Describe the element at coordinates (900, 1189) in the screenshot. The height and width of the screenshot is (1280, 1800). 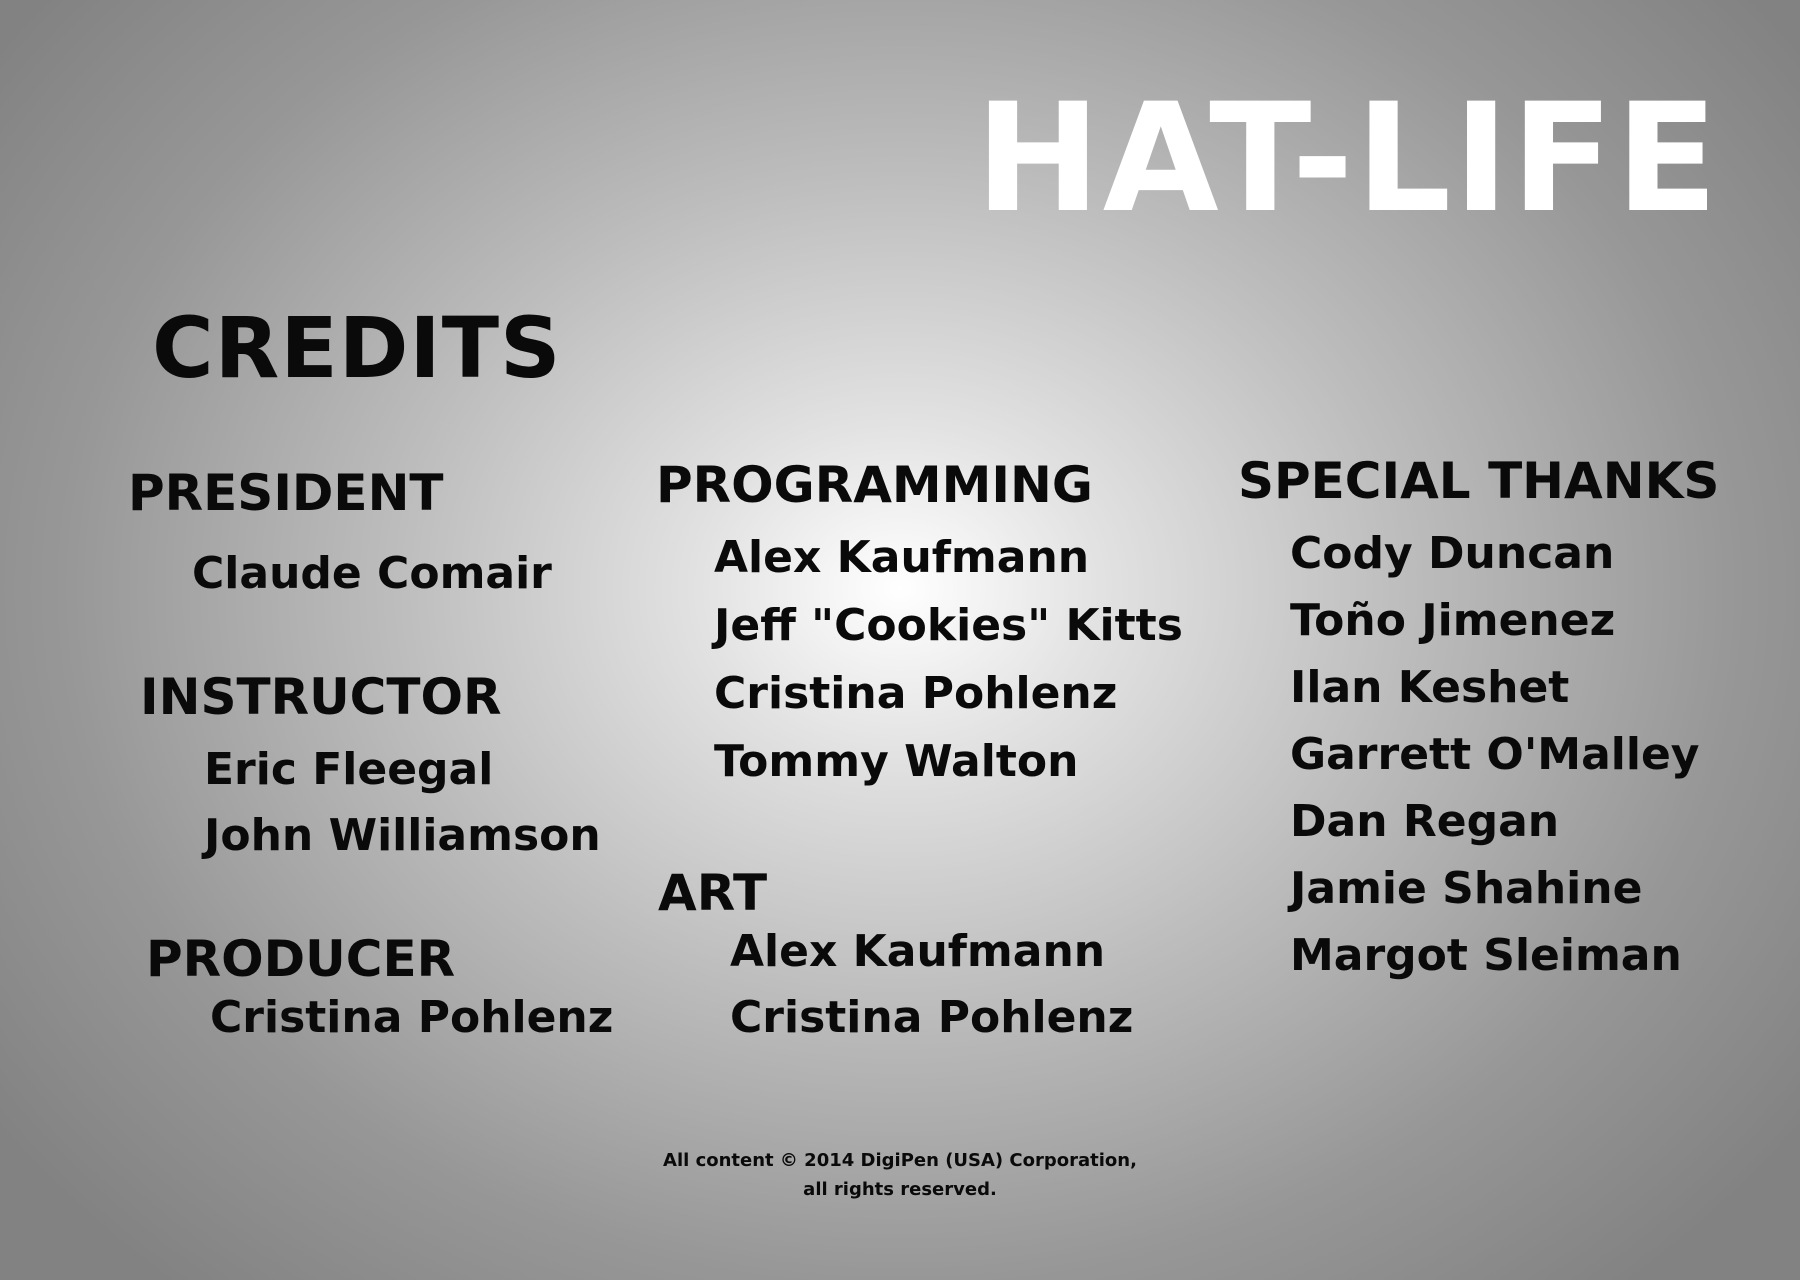
I see `copyright-line: all rights reserved.` at that location.